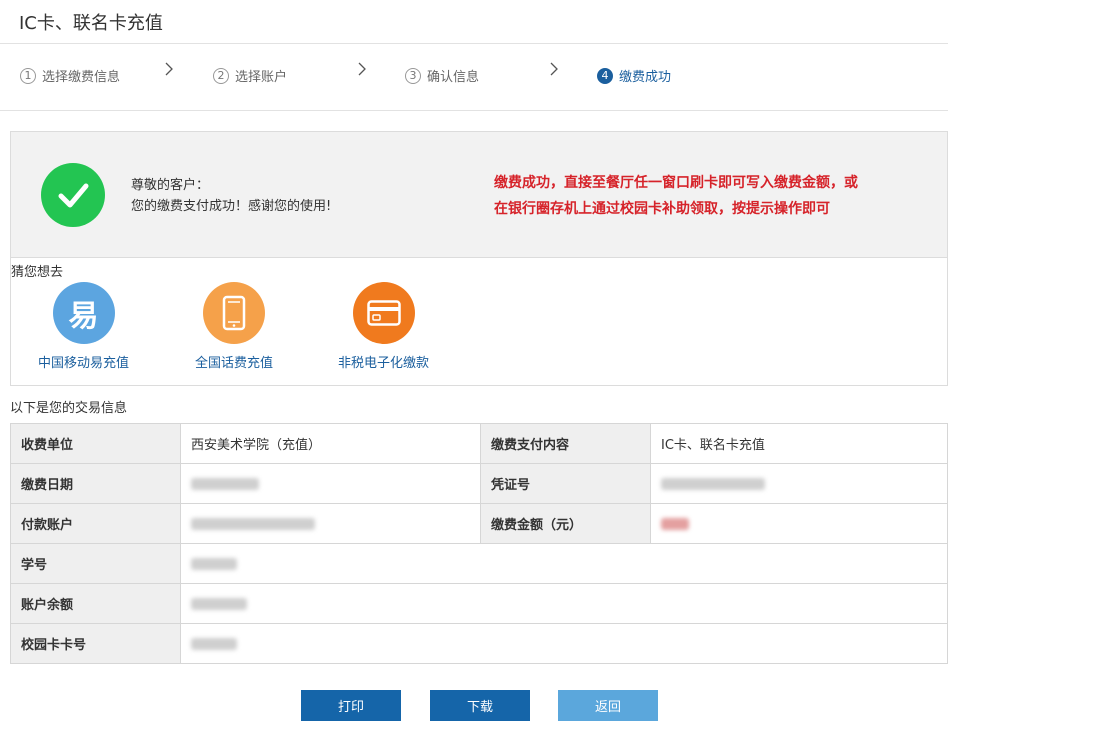  I want to click on suggest-phone-recharge: 全国话费充值, so click(234, 326).